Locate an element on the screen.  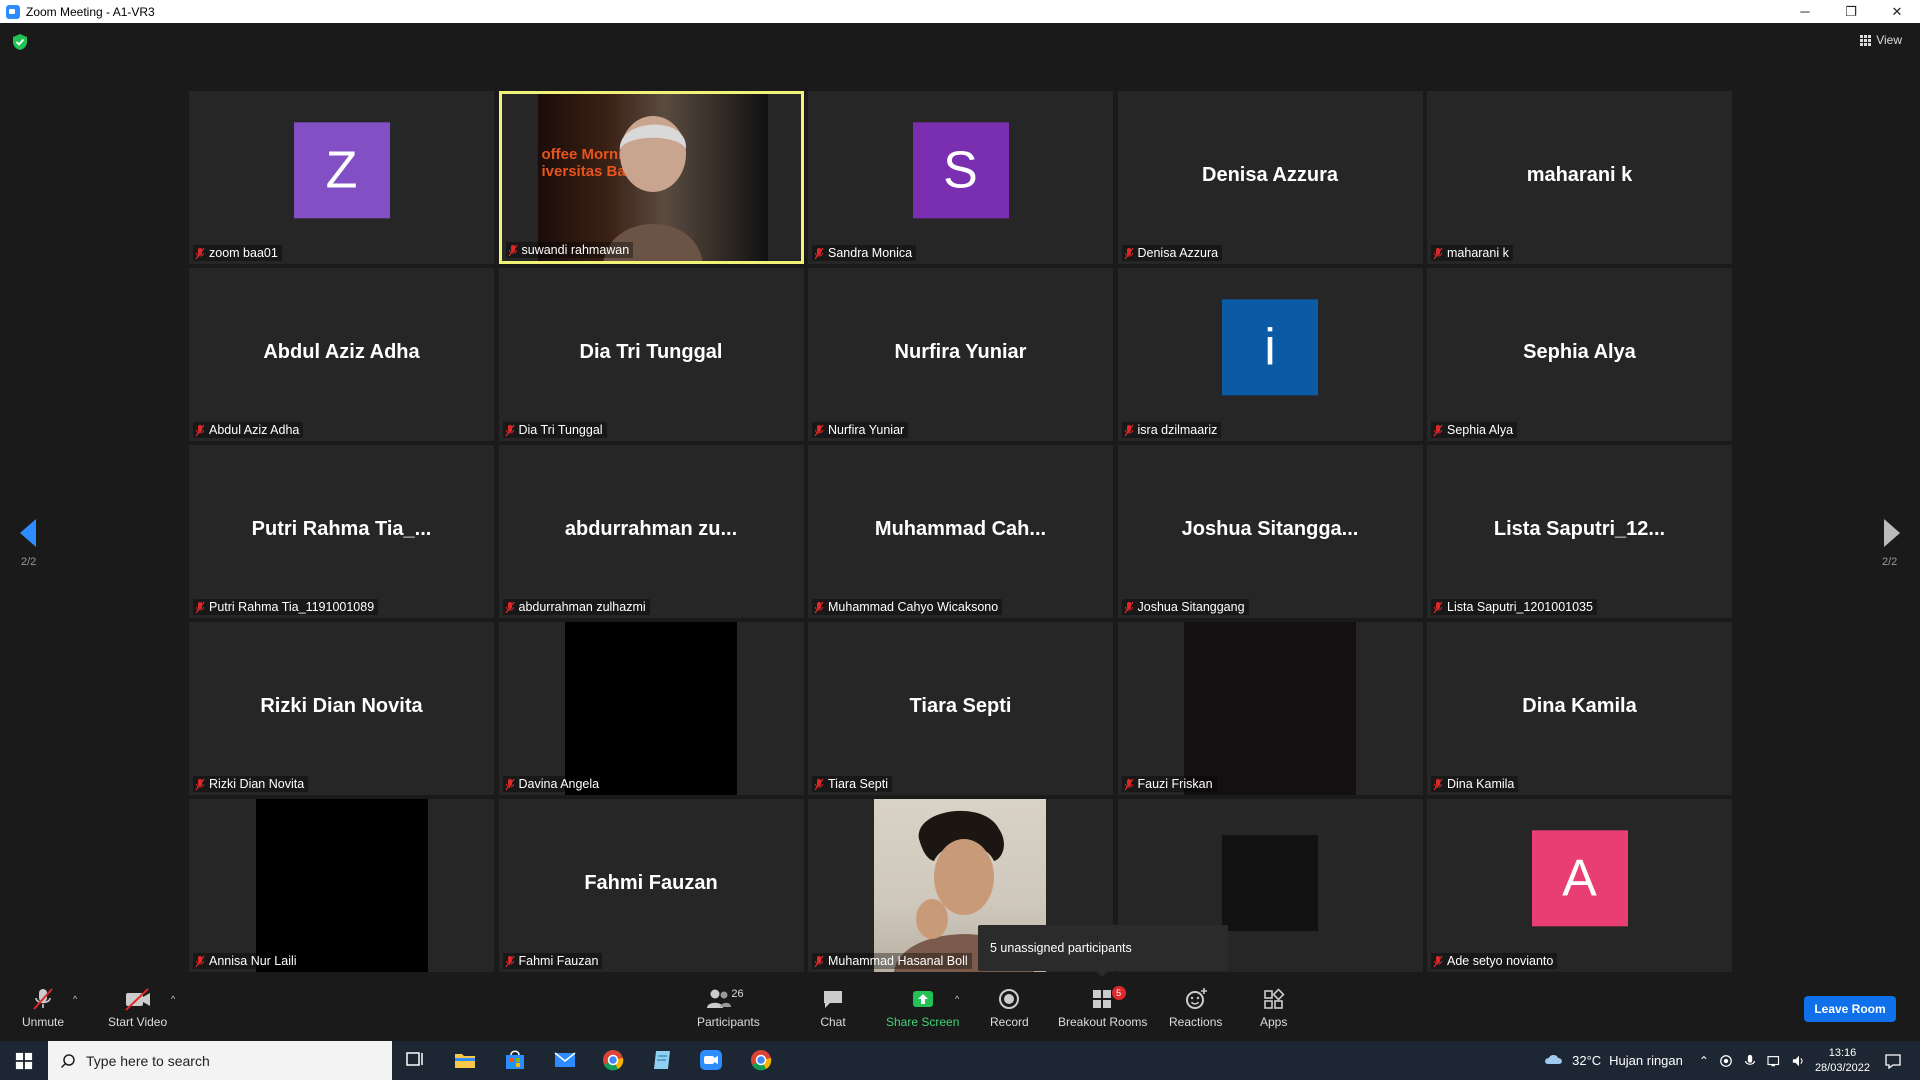
participant-tile: offee Morni iversitas Ba suwandi rahmawan is located at coordinates (651, 177).